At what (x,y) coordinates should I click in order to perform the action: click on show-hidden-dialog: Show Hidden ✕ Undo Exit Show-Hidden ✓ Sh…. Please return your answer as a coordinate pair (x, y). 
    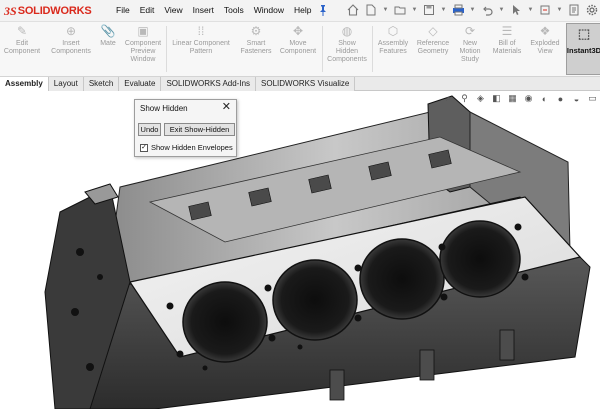
    Looking at the image, I should click on (185, 128).